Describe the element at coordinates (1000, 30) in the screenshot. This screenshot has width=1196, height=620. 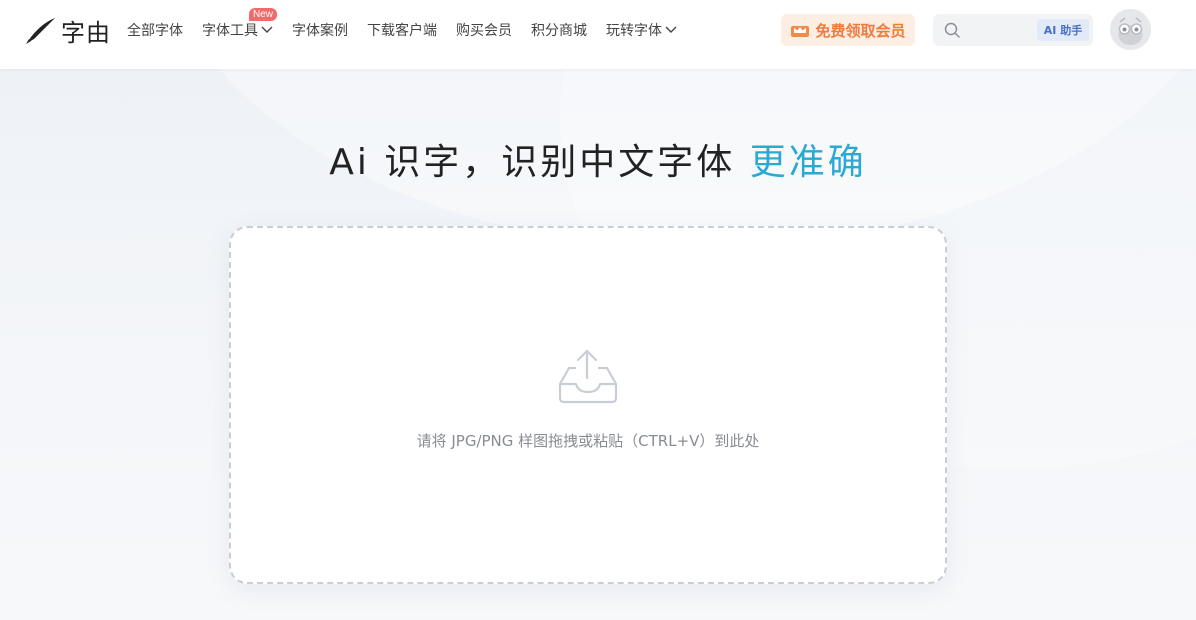
I see `search-input` at that location.